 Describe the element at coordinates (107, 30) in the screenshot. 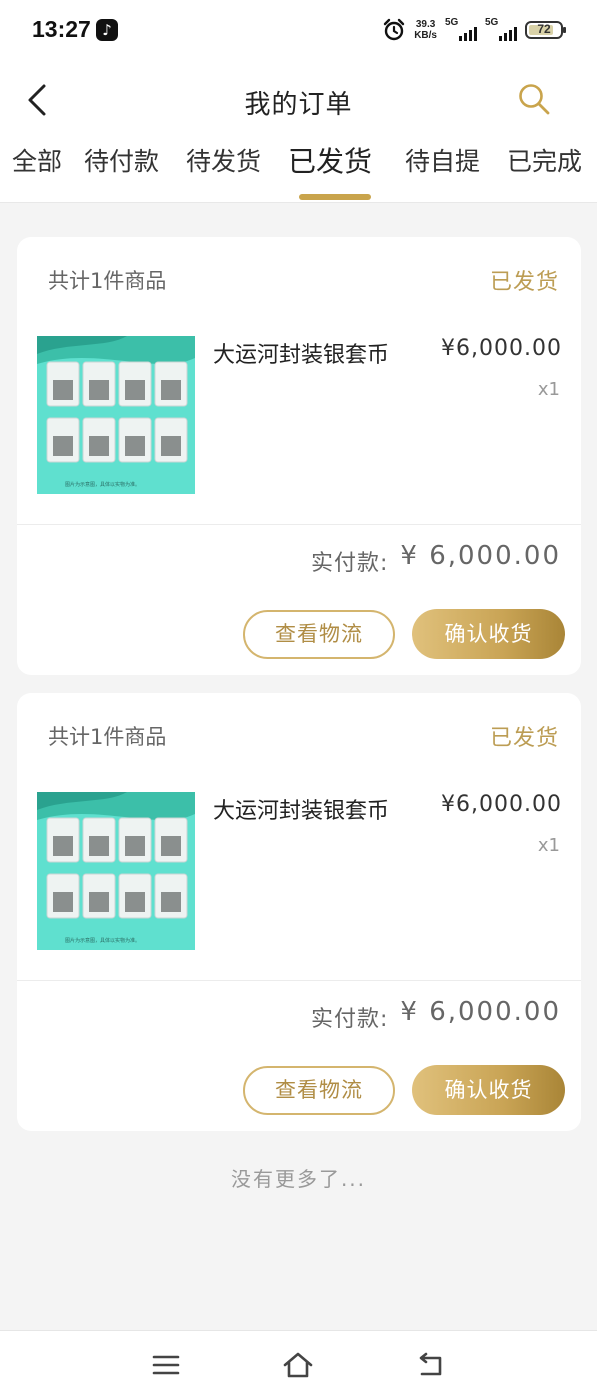

I see `tiktok-notification-icon: ♪` at that location.